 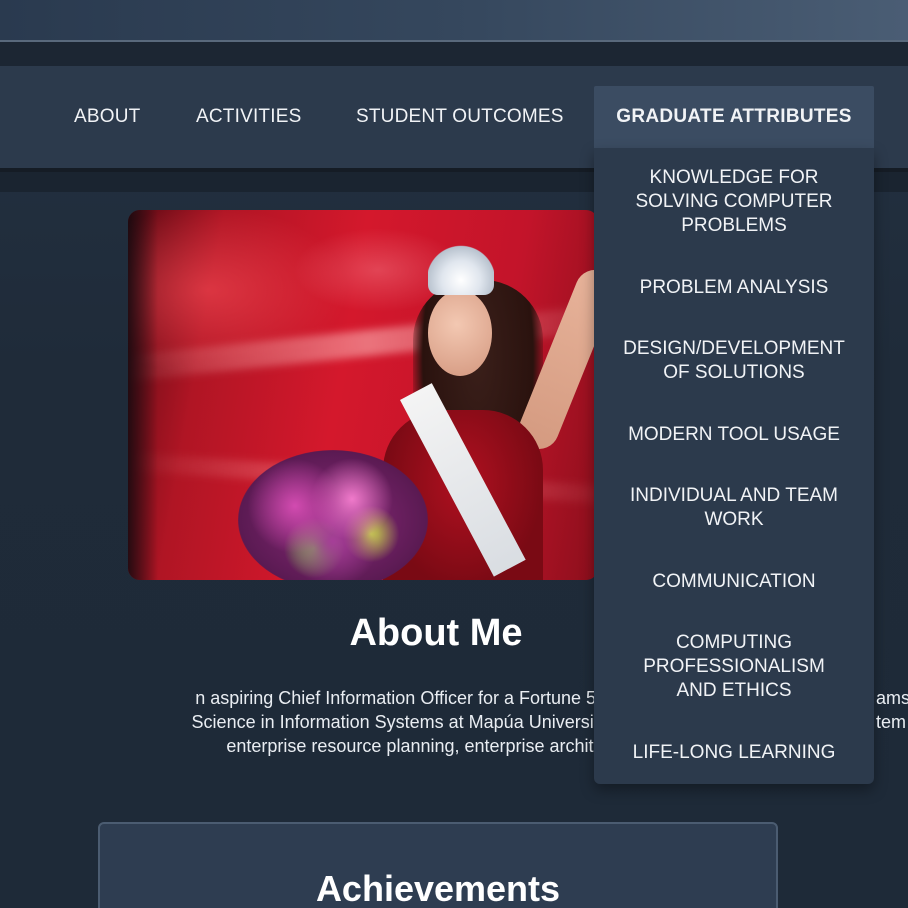 I want to click on dropdown-item-line: PROBLEM ANALYSIS, so click(x=734, y=287).